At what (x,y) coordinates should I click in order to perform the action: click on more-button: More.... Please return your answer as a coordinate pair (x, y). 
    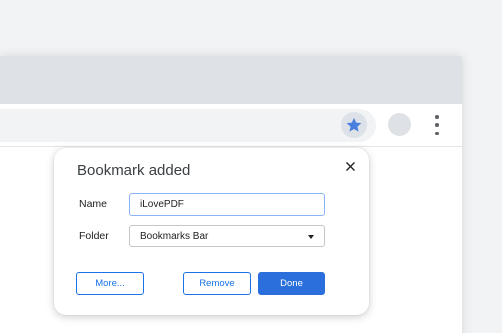
    Looking at the image, I should click on (110, 283).